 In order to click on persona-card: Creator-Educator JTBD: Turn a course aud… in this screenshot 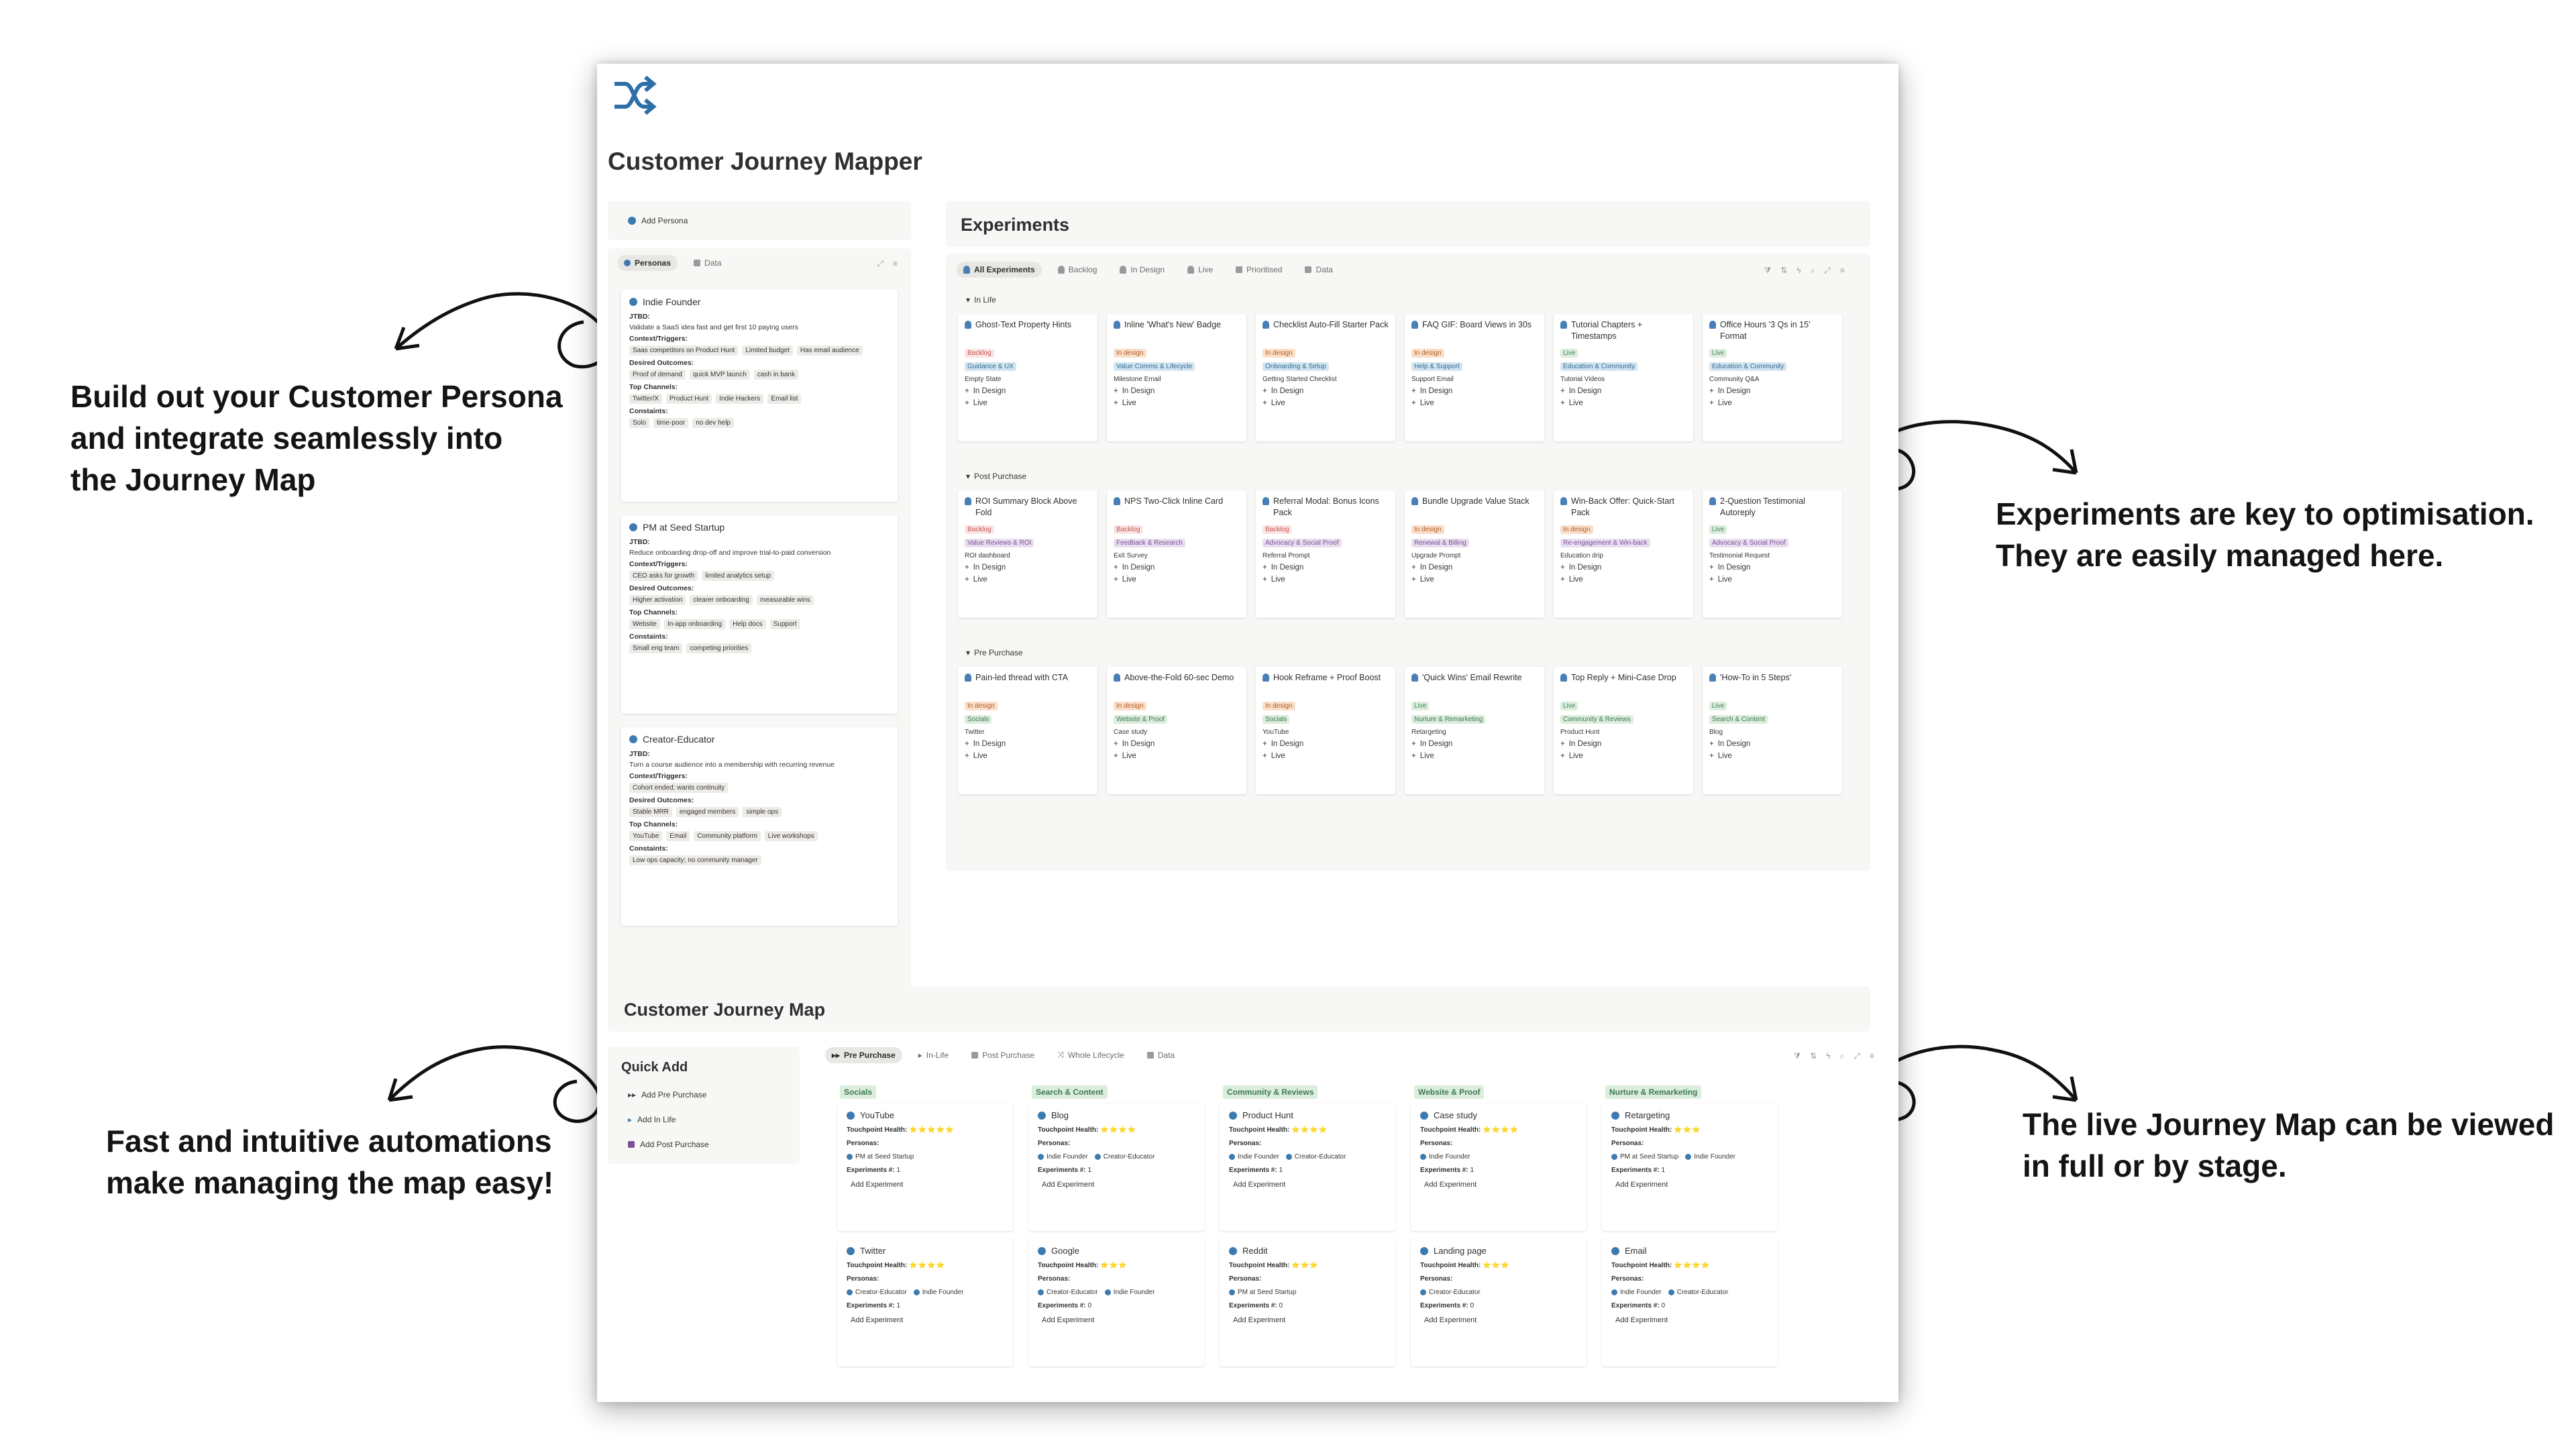, I will do `click(759, 826)`.